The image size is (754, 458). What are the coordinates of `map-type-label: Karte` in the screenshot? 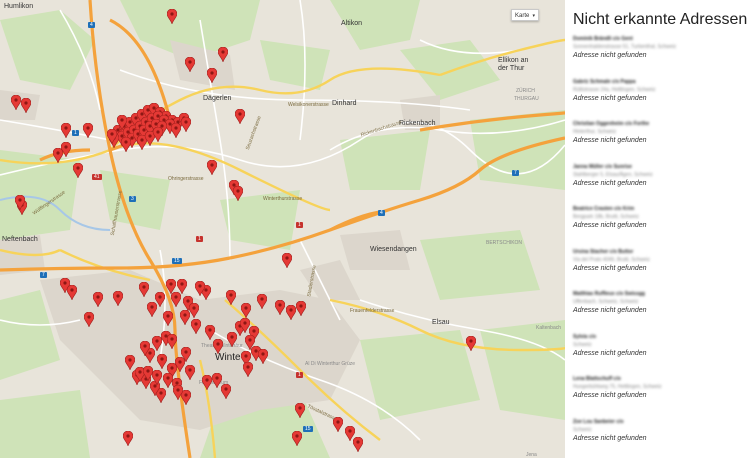 It's located at (522, 16).